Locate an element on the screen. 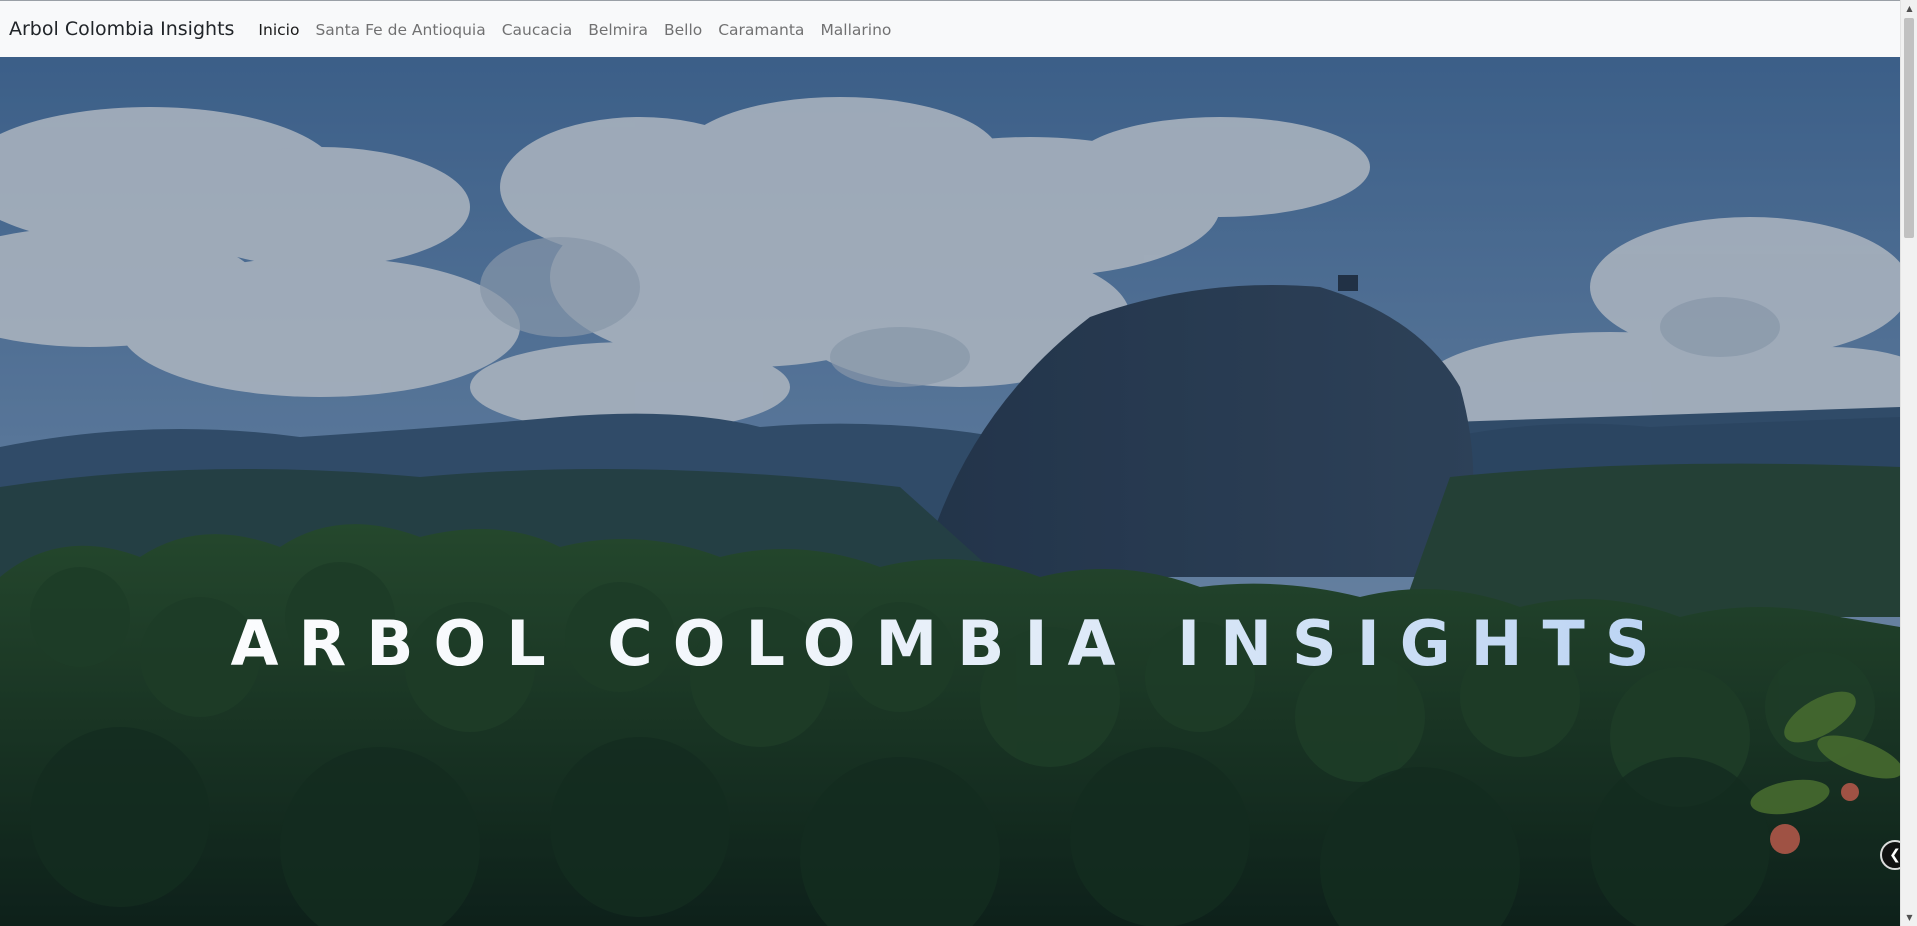 The image size is (1917, 926). nav-link-inicio: Inicio is located at coordinates (278, 30).